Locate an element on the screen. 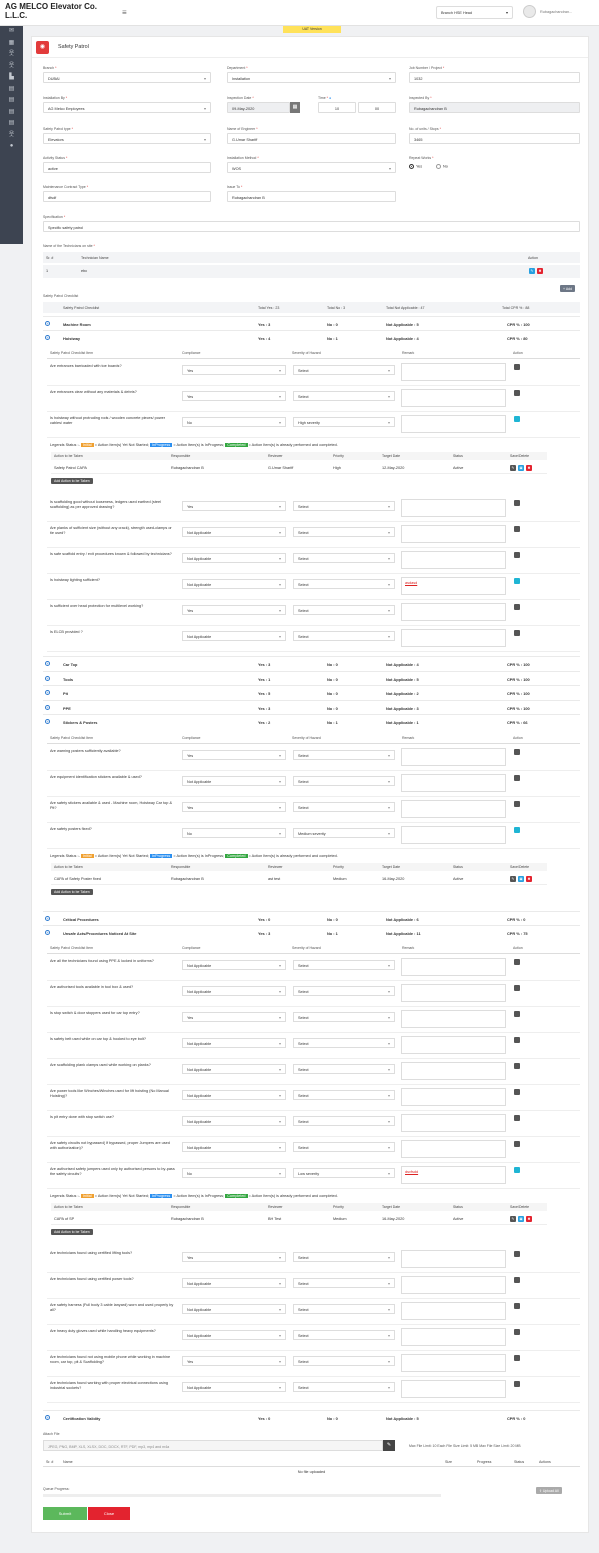 Image resolution: width=599 pixels, height=1553 pixels. minute-field: 00 is located at coordinates (377, 107).